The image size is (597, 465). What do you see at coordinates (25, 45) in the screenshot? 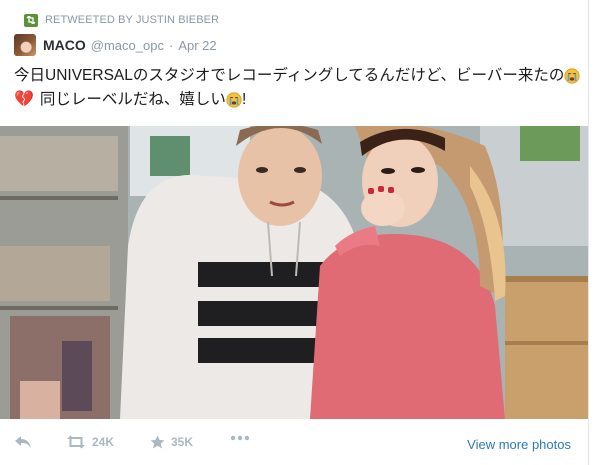
I see `avatar` at bounding box center [25, 45].